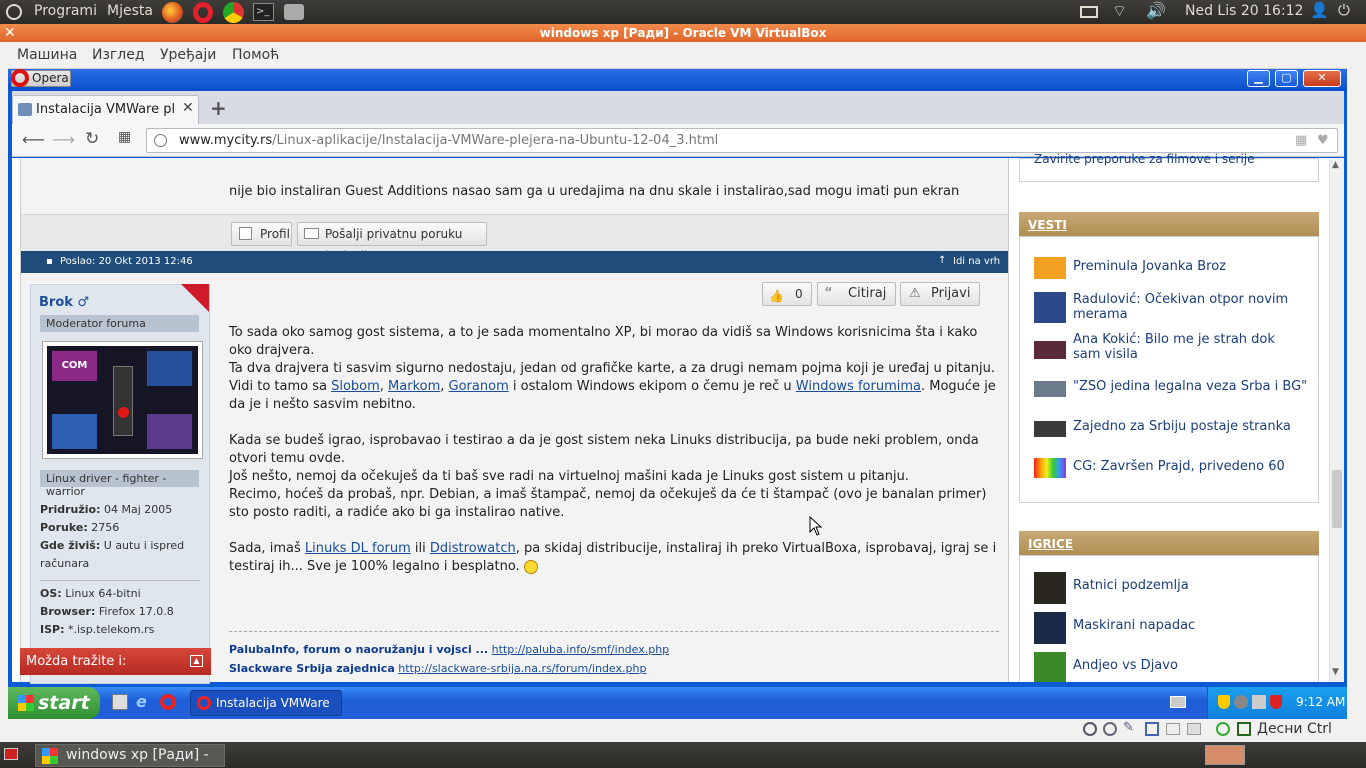  I want to click on hdd-icon, so click(1090, 729).